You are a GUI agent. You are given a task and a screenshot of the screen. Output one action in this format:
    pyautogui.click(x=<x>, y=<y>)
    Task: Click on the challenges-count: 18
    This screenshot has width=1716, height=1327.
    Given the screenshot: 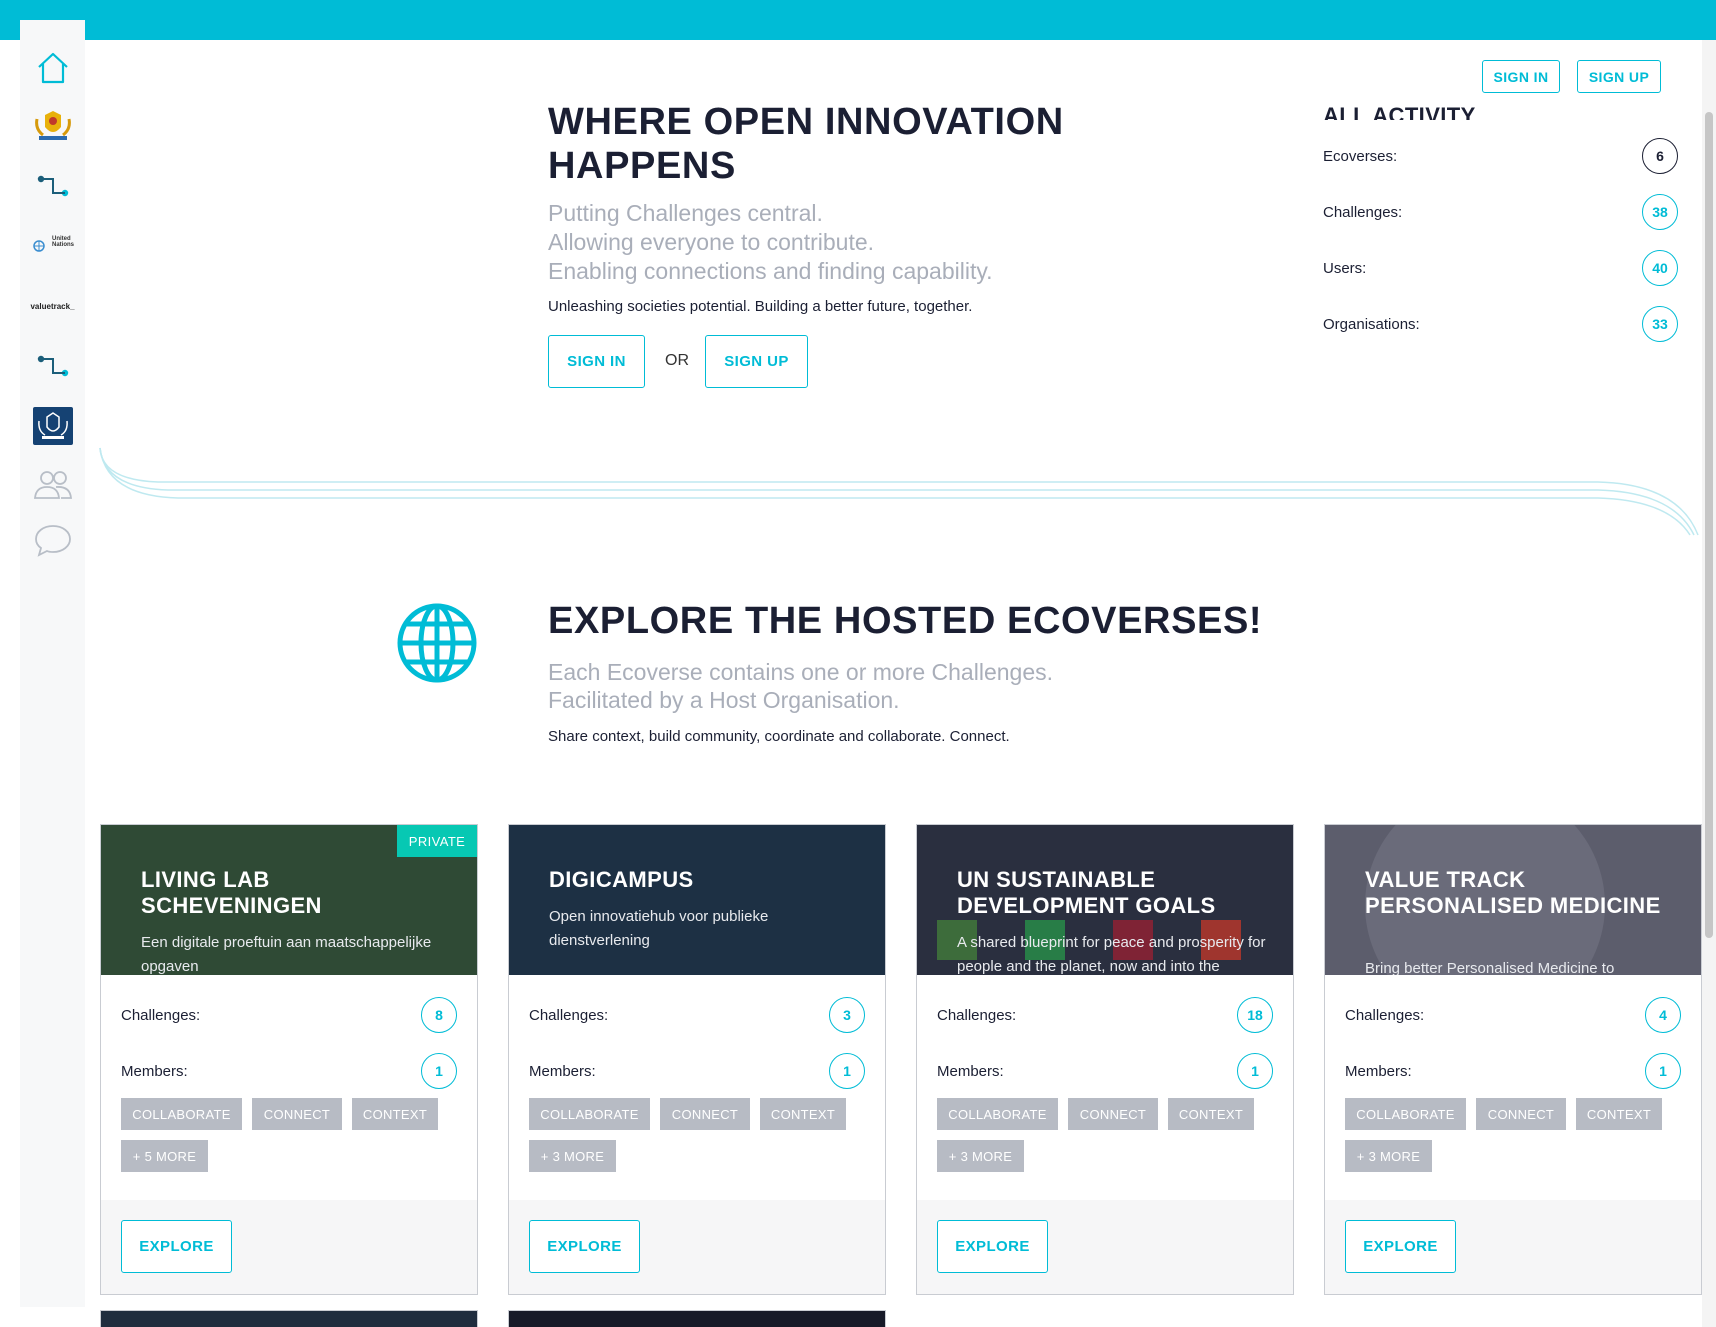 What is the action you would take?
    pyautogui.click(x=1255, y=1015)
    